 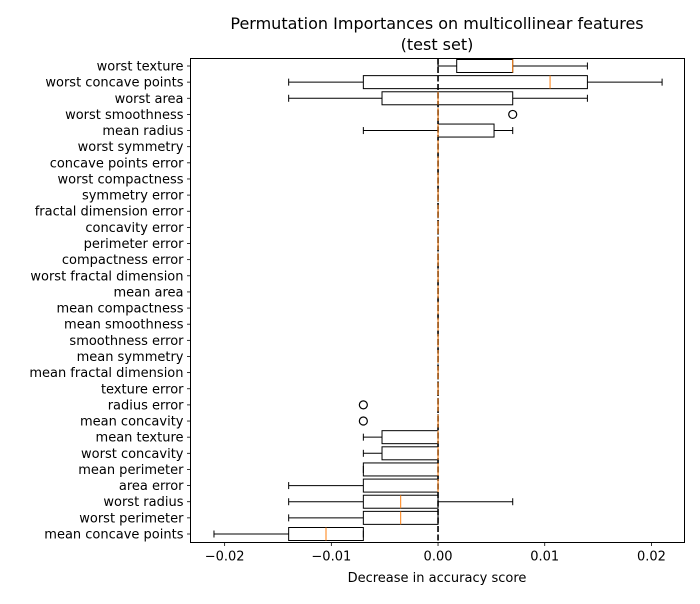 I want to click on y-tick-label: concave points error, so click(x=117, y=163).